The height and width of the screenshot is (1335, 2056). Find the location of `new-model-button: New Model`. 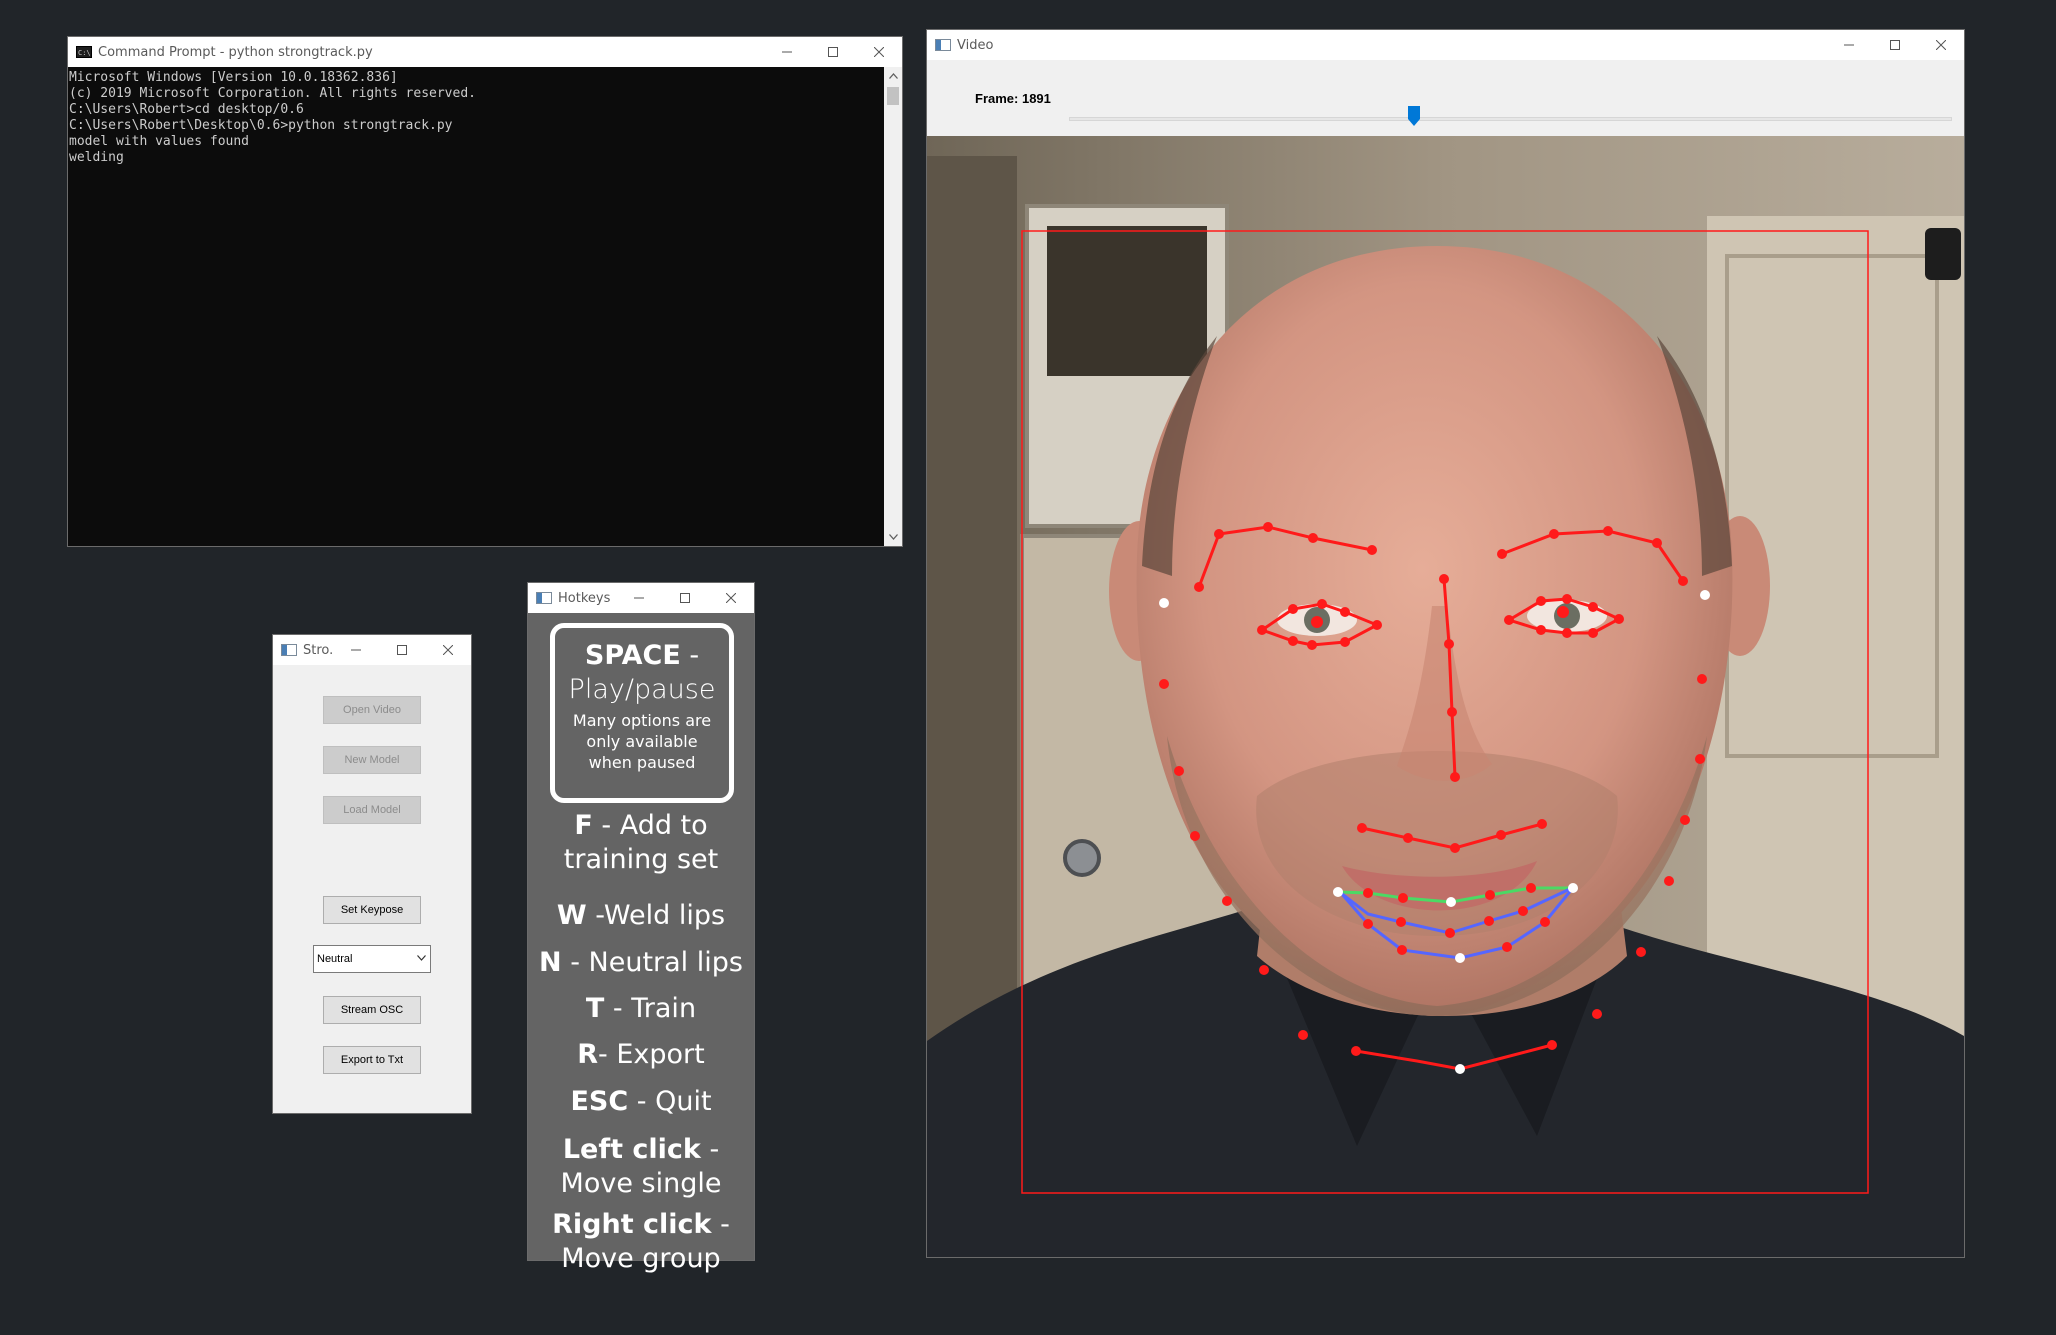

new-model-button: New Model is located at coordinates (372, 760).